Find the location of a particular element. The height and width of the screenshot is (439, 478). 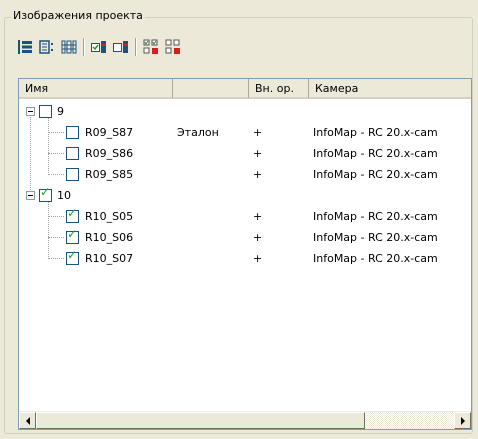

list-view-icon is located at coordinates (69, 47).